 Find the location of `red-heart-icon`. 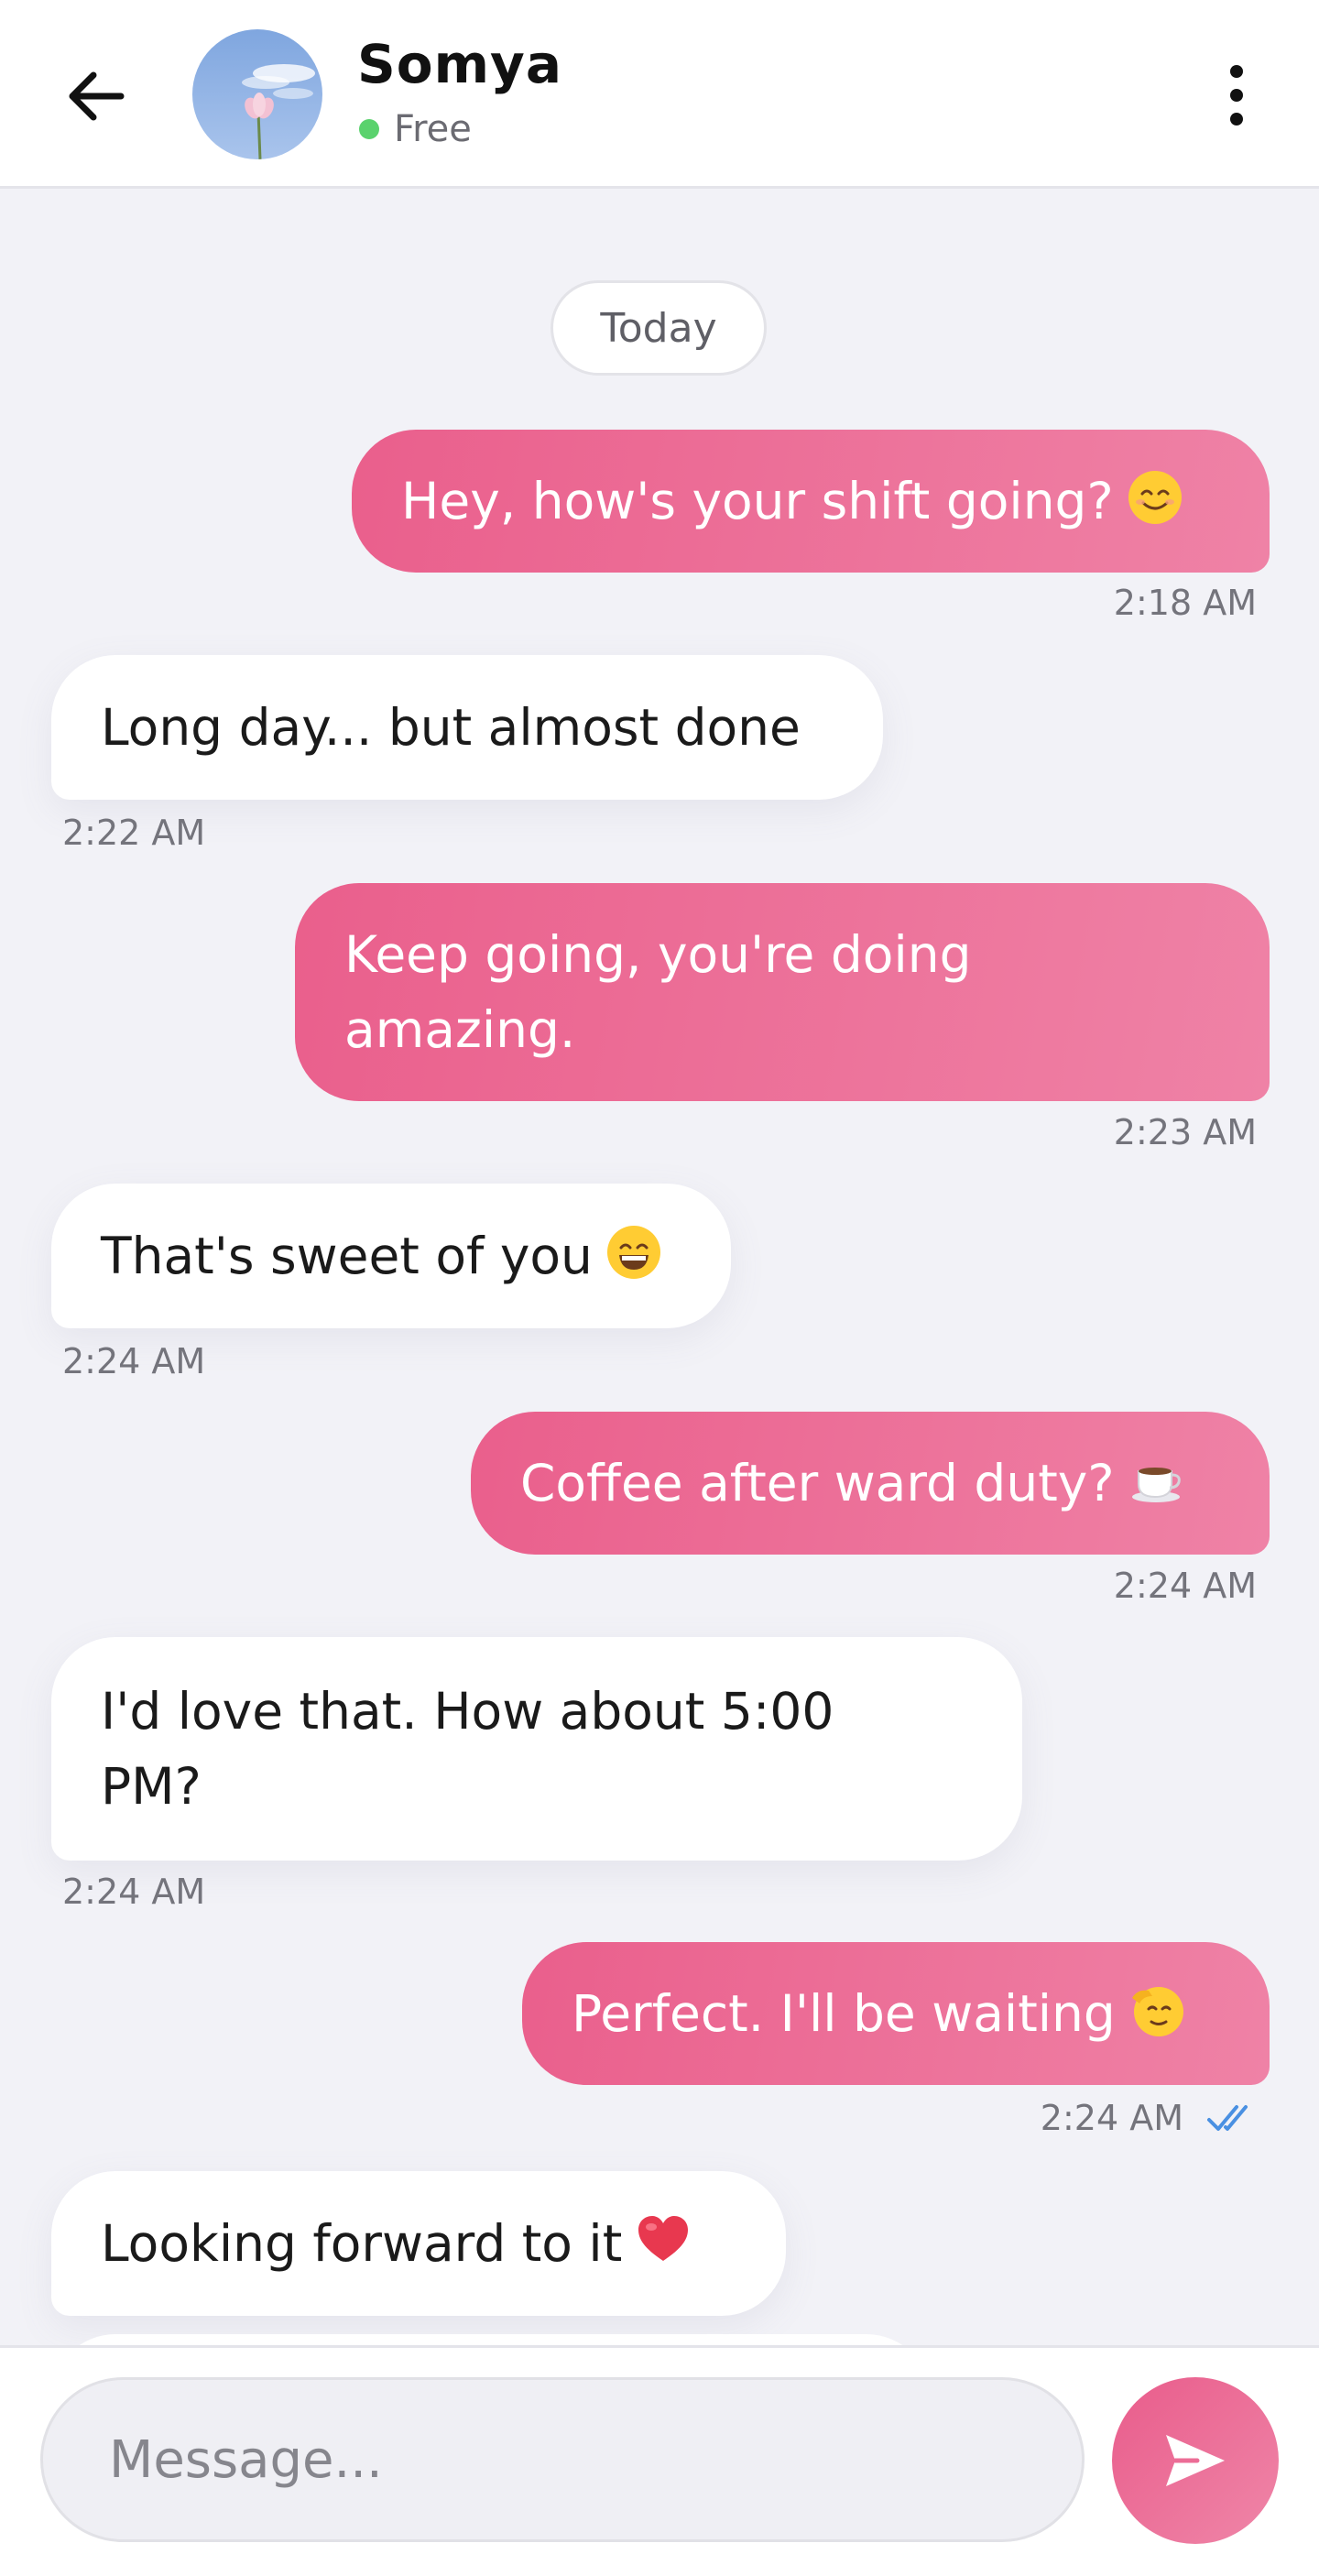

red-heart-icon is located at coordinates (663, 2239).